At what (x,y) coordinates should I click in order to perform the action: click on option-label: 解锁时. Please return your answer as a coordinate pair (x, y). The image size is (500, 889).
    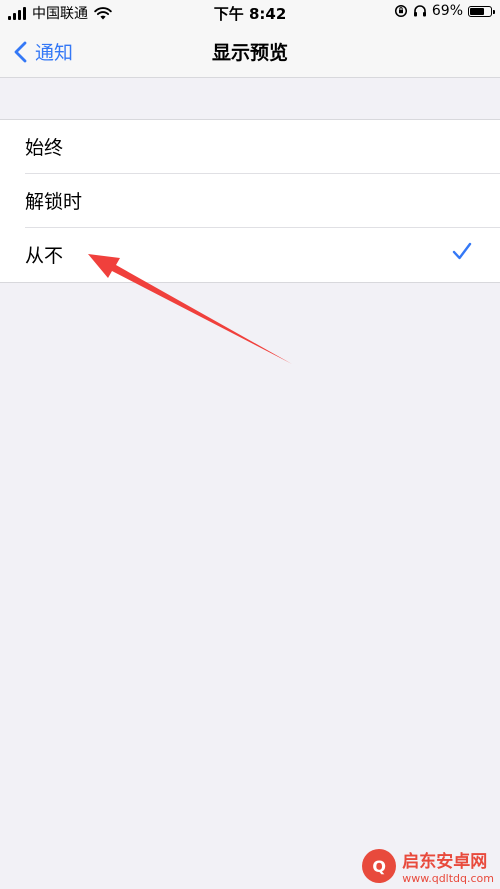
    Looking at the image, I should click on (54, 202).